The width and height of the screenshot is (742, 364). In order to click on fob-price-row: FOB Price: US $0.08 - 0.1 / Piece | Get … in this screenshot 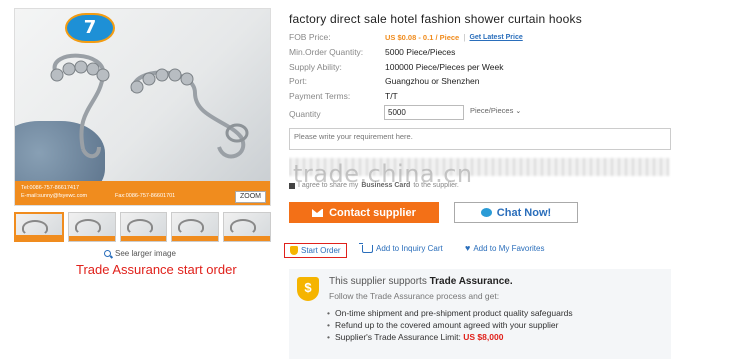, I will do `click(406, 37)`.